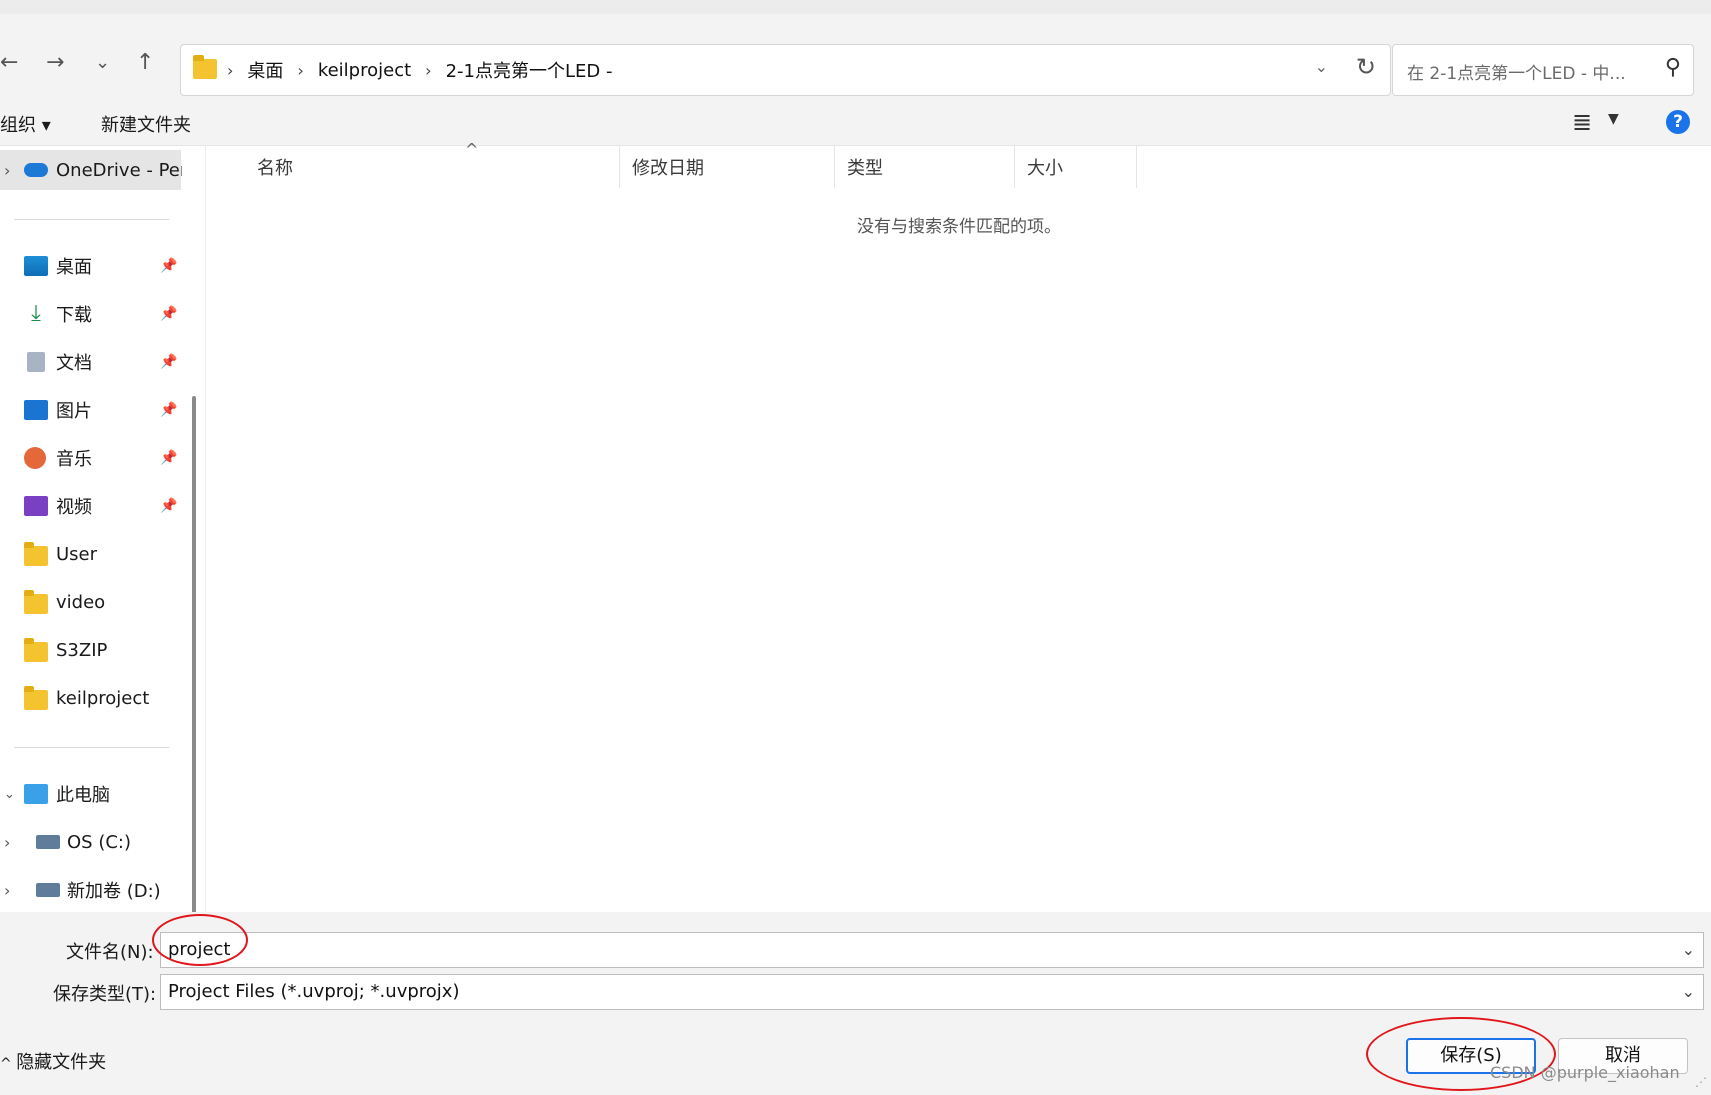 The width and height of the screenshot is (1711, 1095). I want to click on breadcrumb: › 桌面 › keilproject › 2-1点亮第一个LED -, so click(419, 70).